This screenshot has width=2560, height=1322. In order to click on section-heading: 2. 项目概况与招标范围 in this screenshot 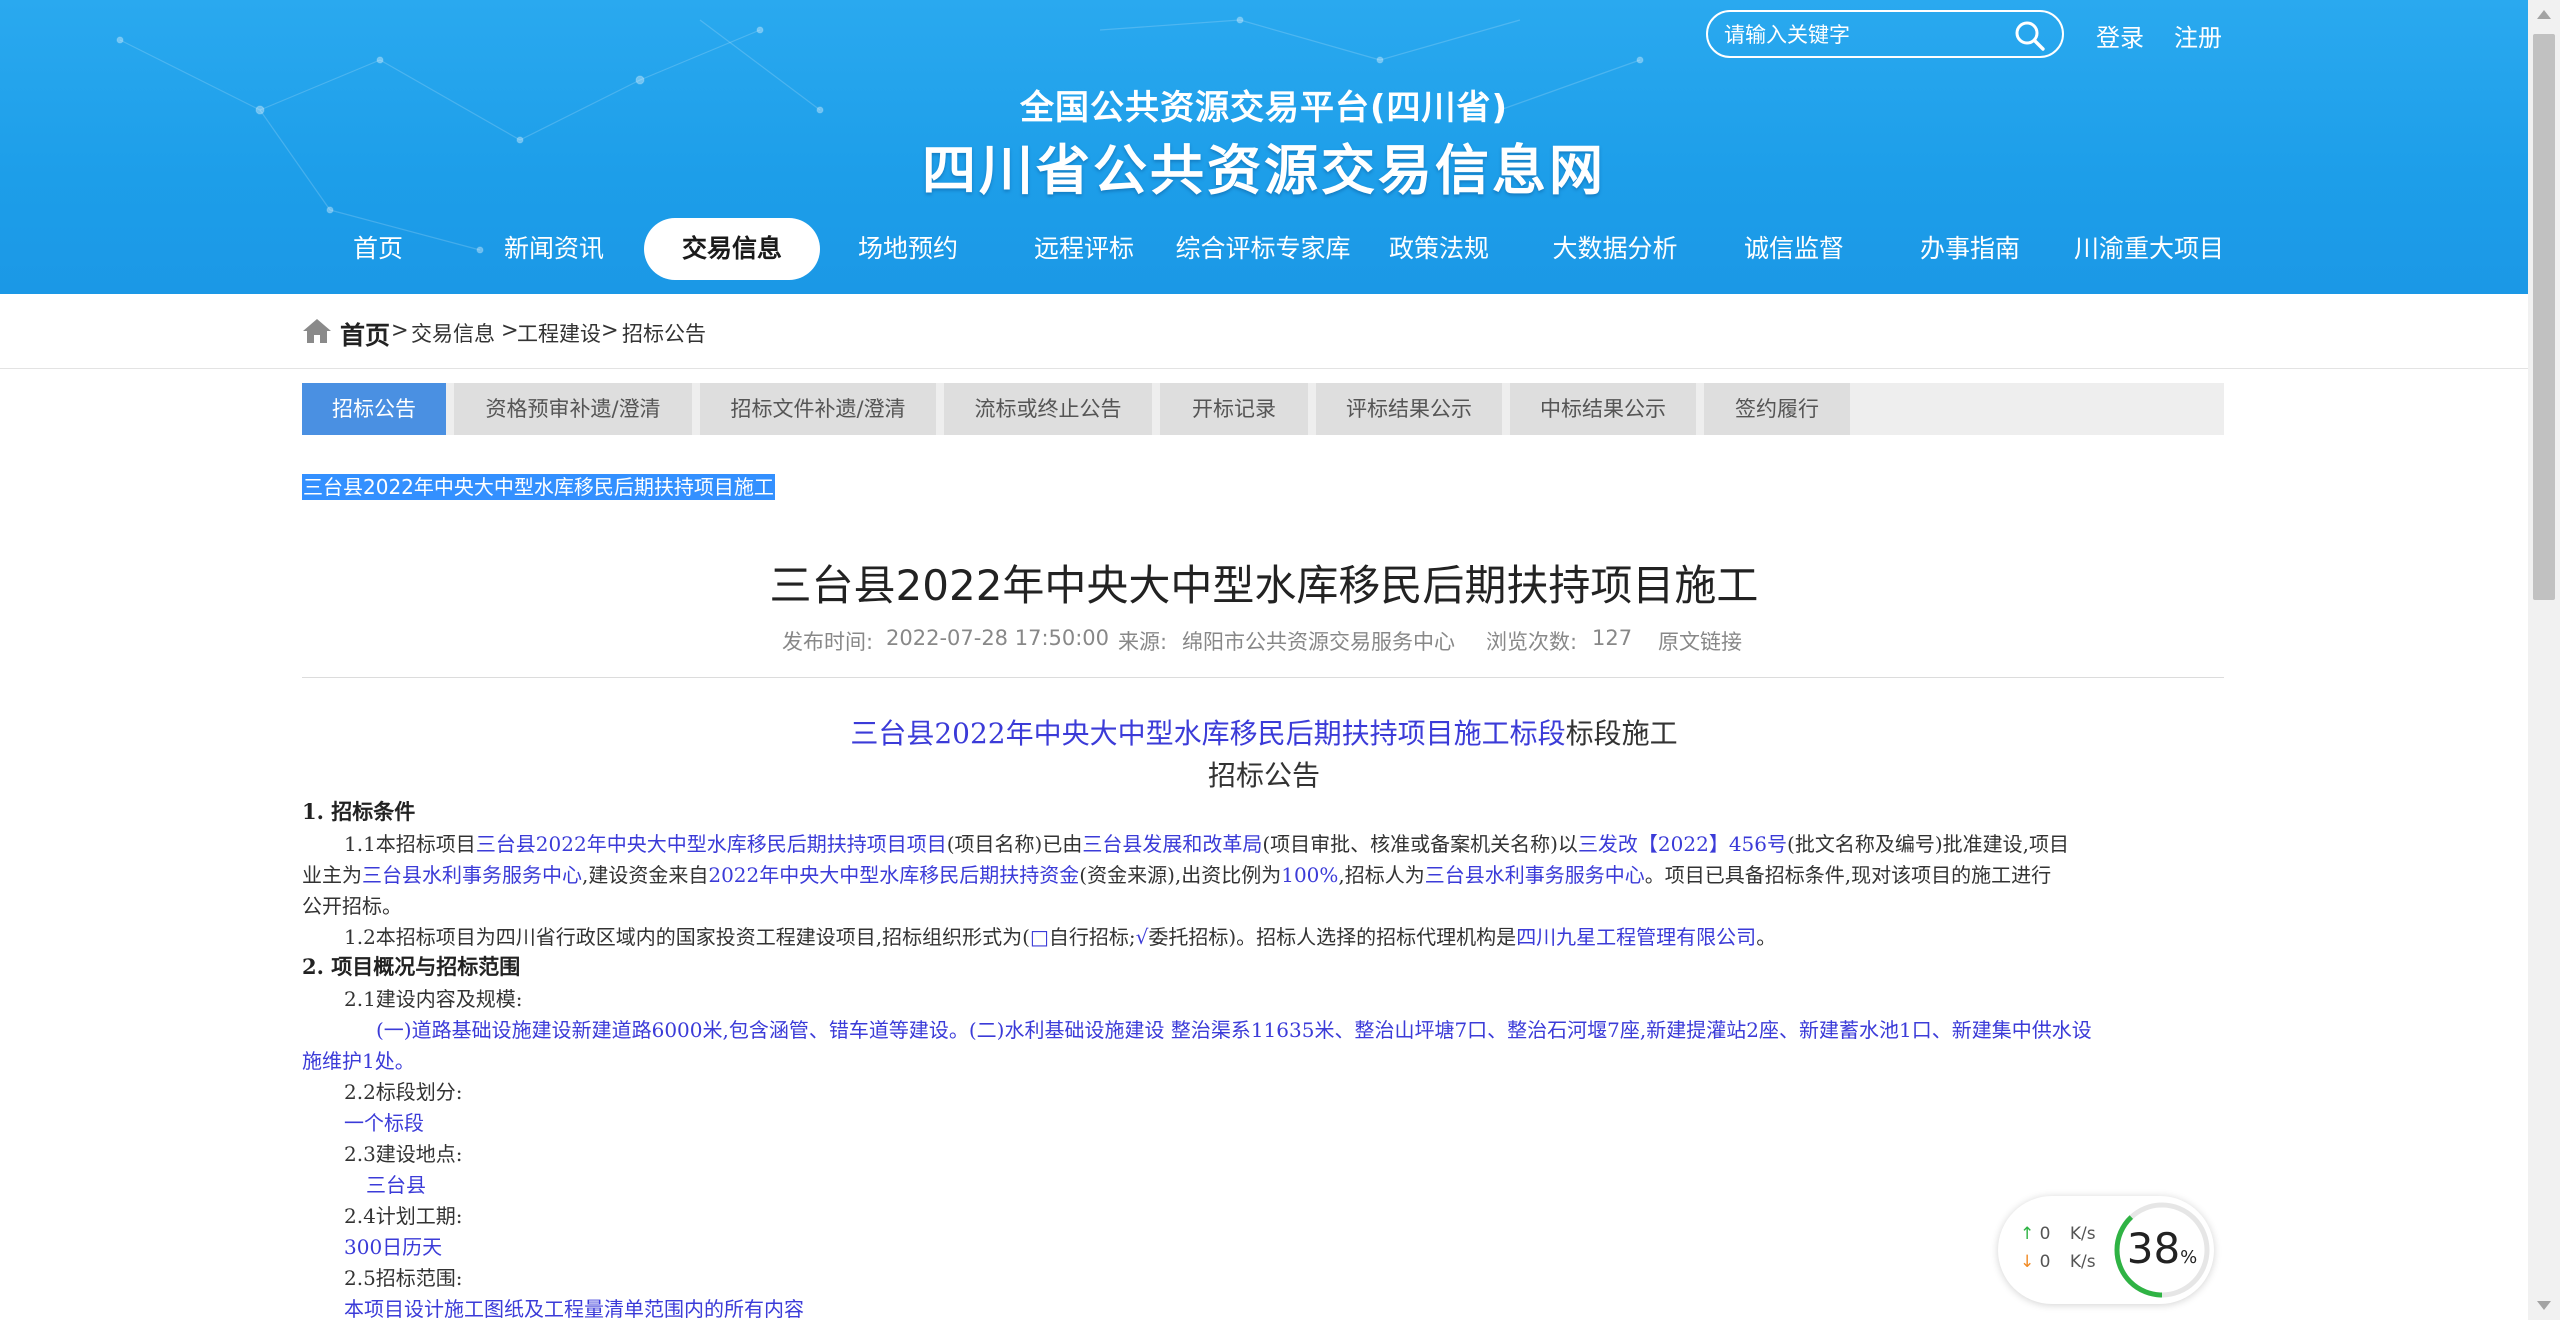, I will do `click(411, 966)`.